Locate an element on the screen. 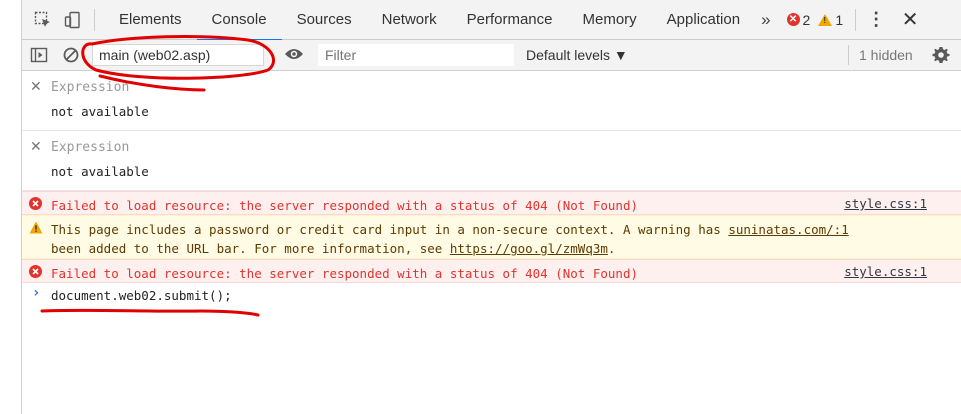 The image size is (961, 414). warning-count: 1 is located at coordinates (839, 19).